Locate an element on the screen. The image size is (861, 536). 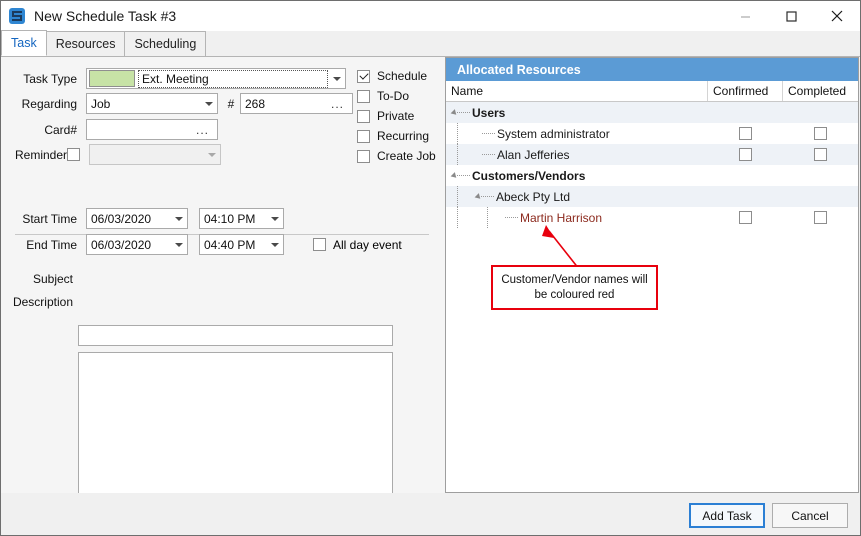
reminder-row: Reminder is located at coordinates (165, 154).